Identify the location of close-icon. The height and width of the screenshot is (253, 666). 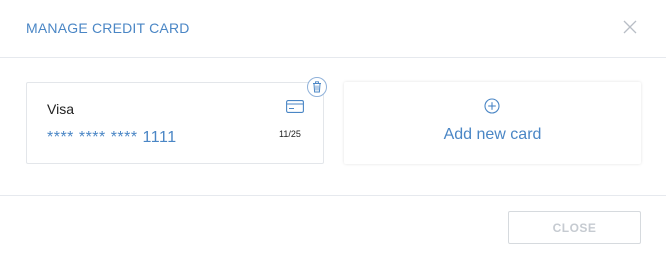
(630, 27).